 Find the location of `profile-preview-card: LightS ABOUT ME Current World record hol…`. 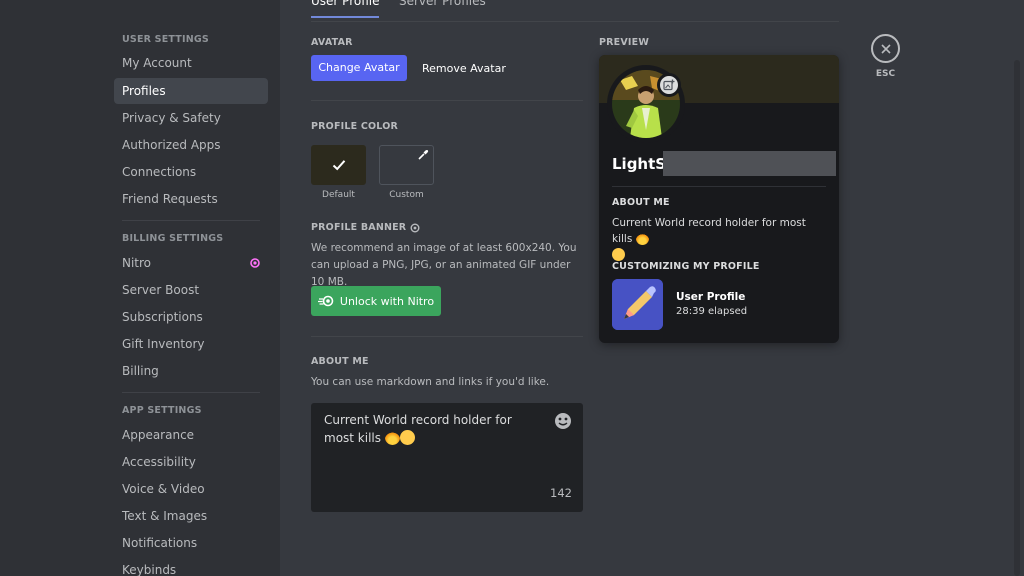

profile-preview-card: LightS ABOUT ME Current World record hol… is located at coordinates (719, 199).